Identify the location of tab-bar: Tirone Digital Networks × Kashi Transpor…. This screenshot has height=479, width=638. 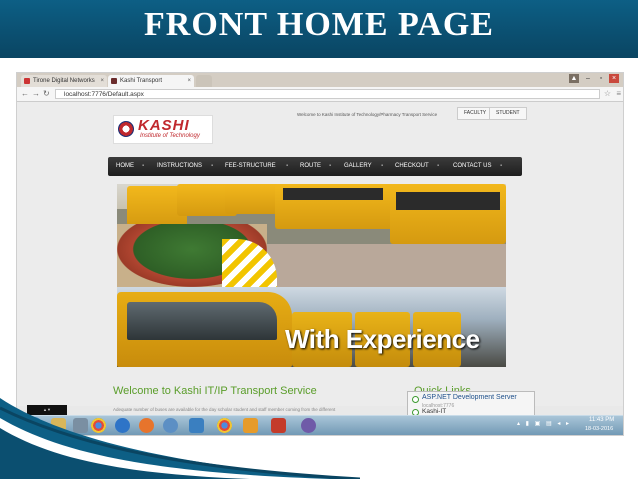
(320, 80).